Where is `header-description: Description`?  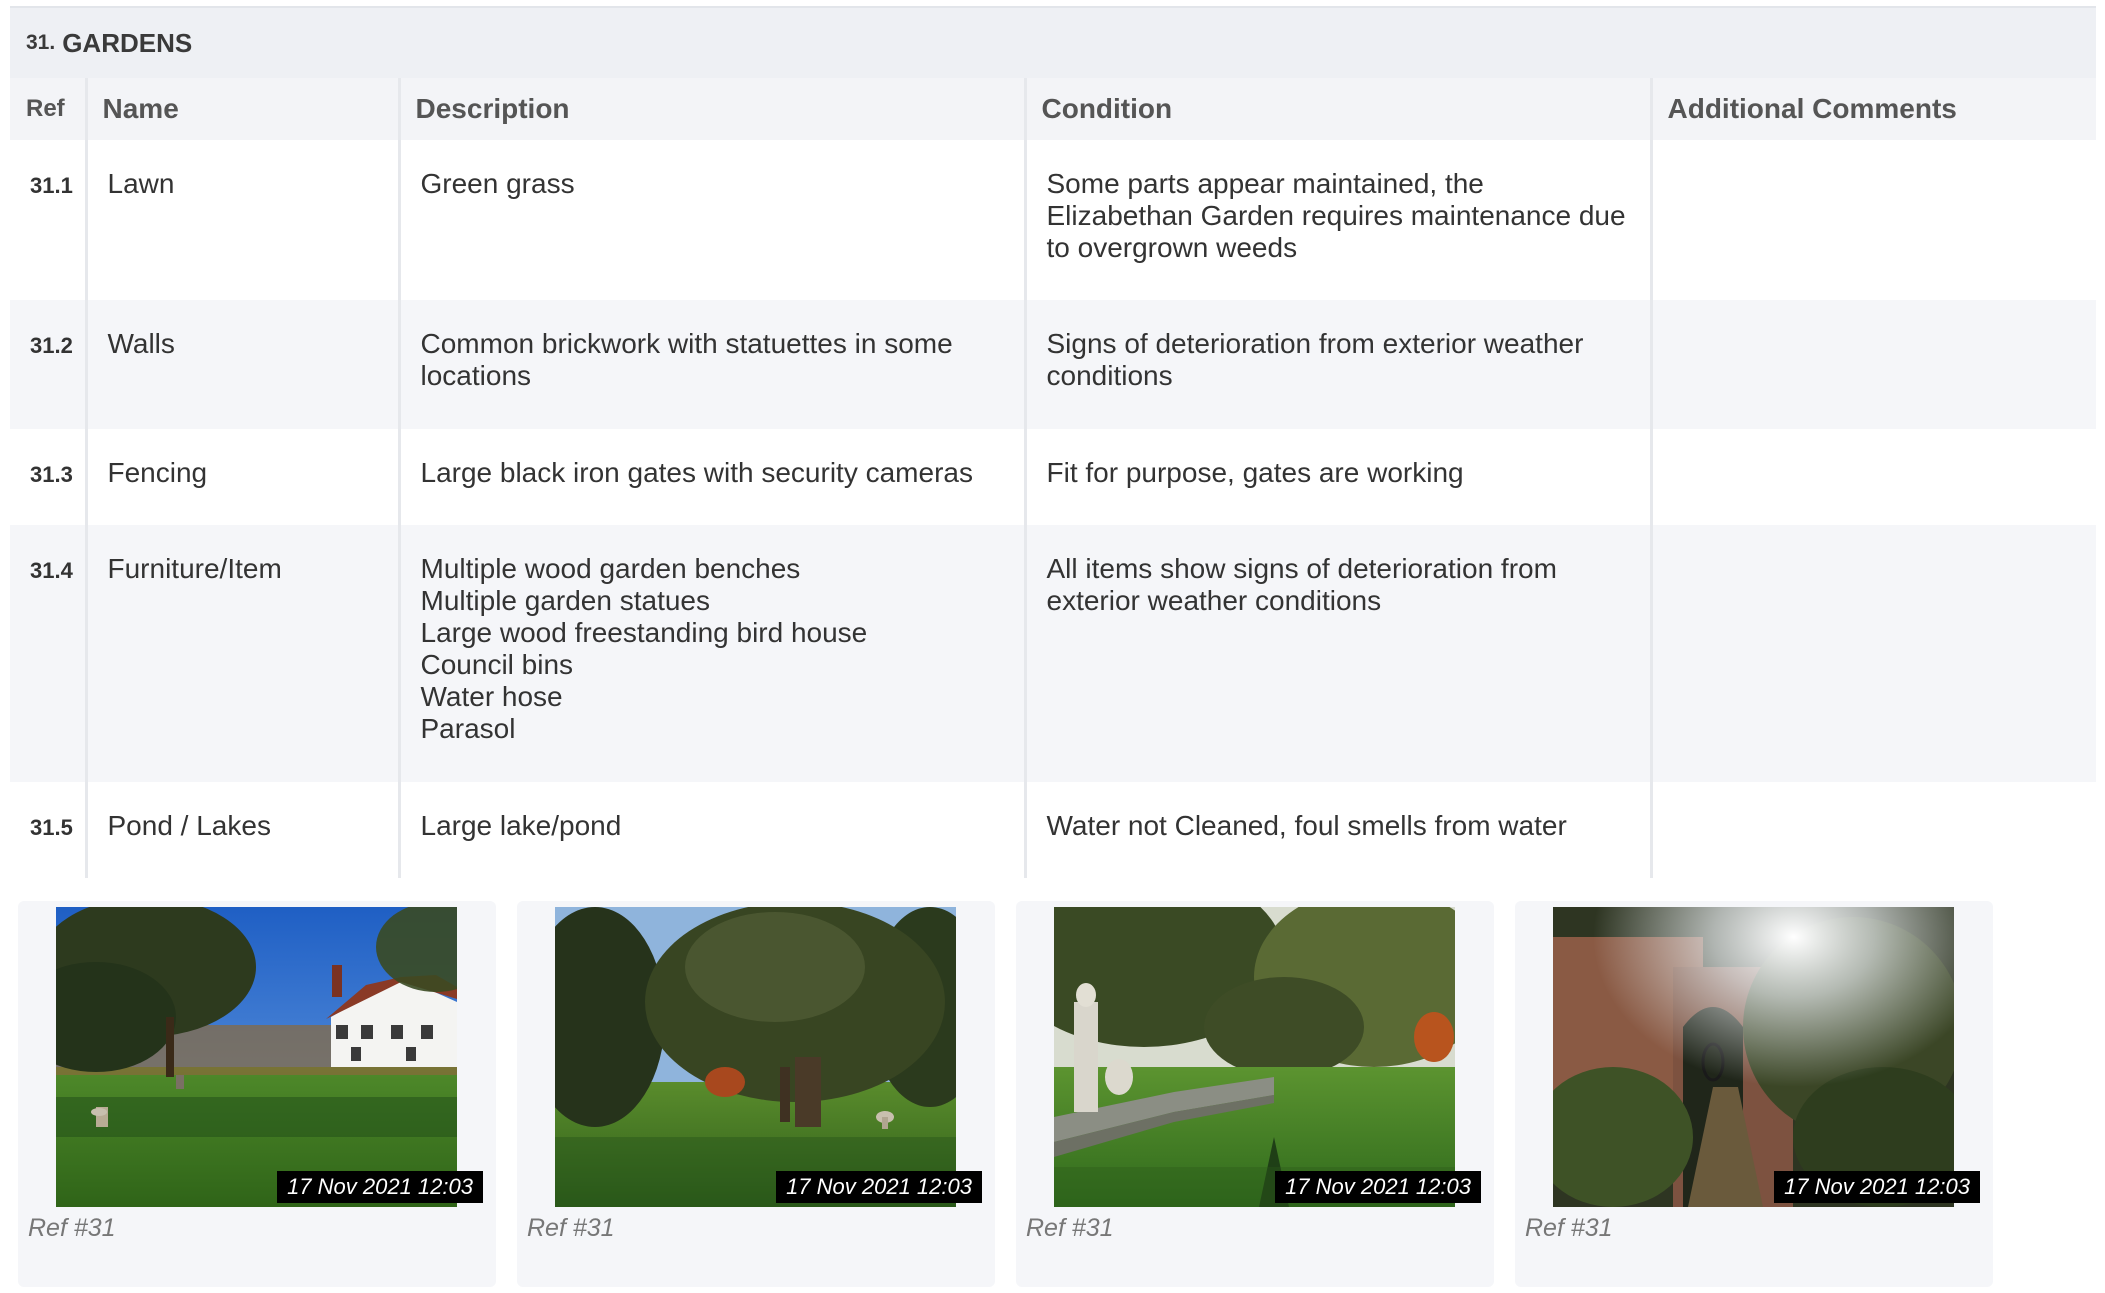
header-description: Description is located at coordinates (711, 109).